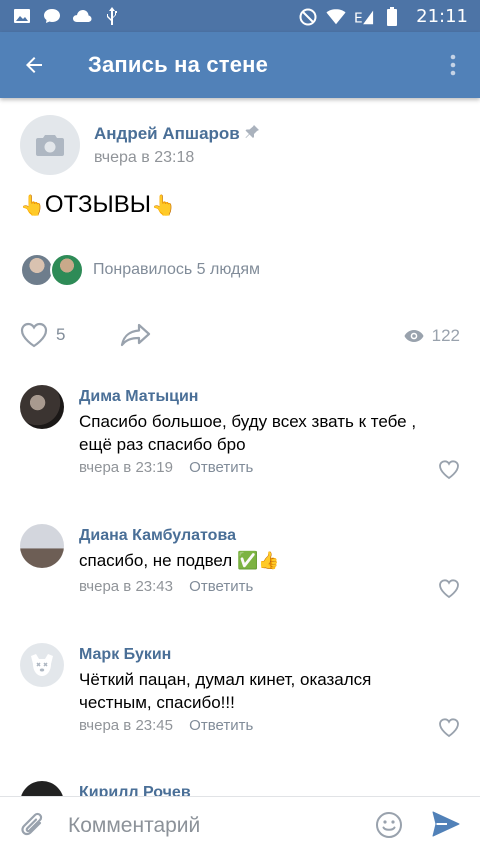  I want to click on comment-timestamp: вчера в 23:43, so click(126, 586).